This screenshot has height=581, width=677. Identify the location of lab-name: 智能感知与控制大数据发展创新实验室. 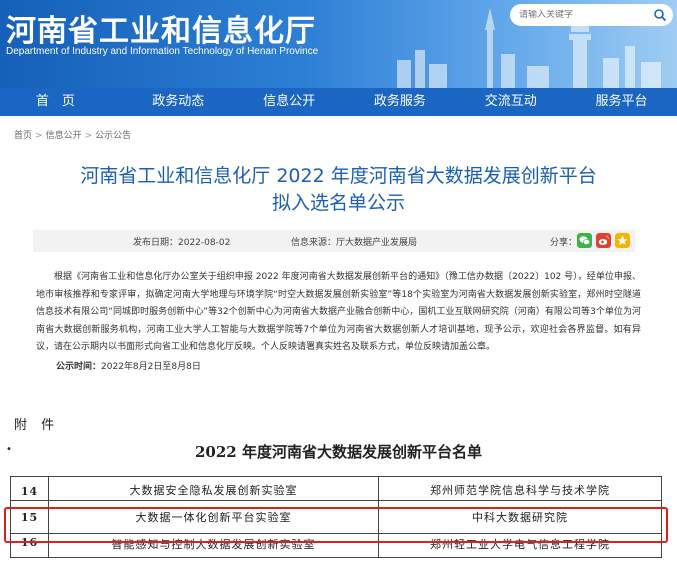
(213, 545).